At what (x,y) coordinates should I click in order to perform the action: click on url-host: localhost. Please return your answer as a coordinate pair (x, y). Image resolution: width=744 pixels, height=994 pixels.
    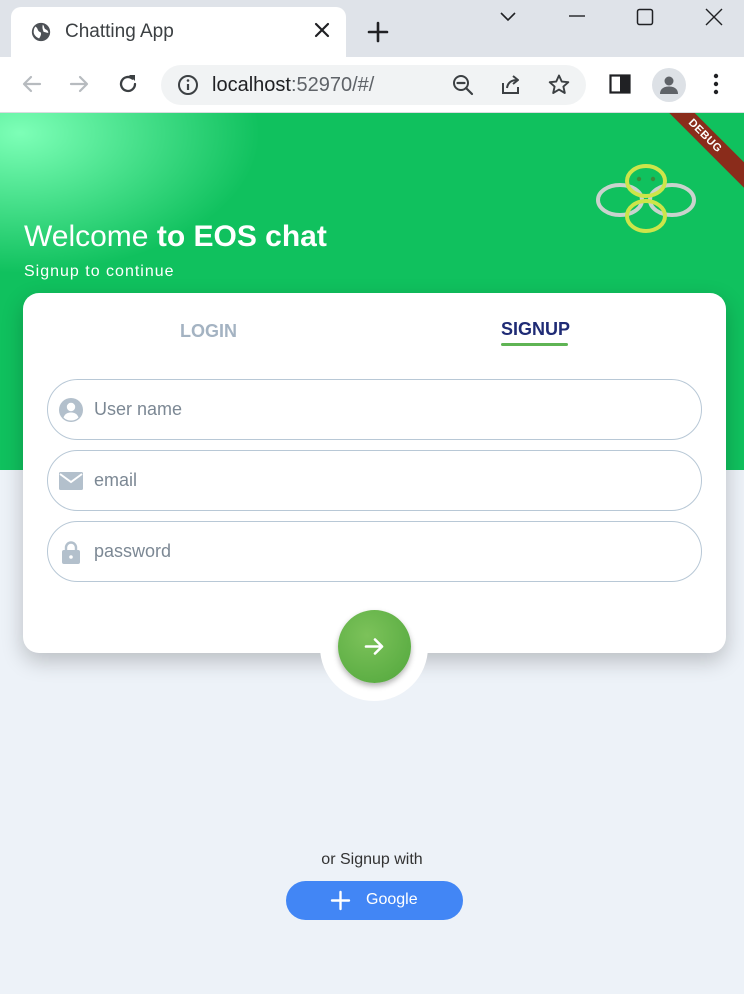
    Looking at the image, I should click on (251, 85).